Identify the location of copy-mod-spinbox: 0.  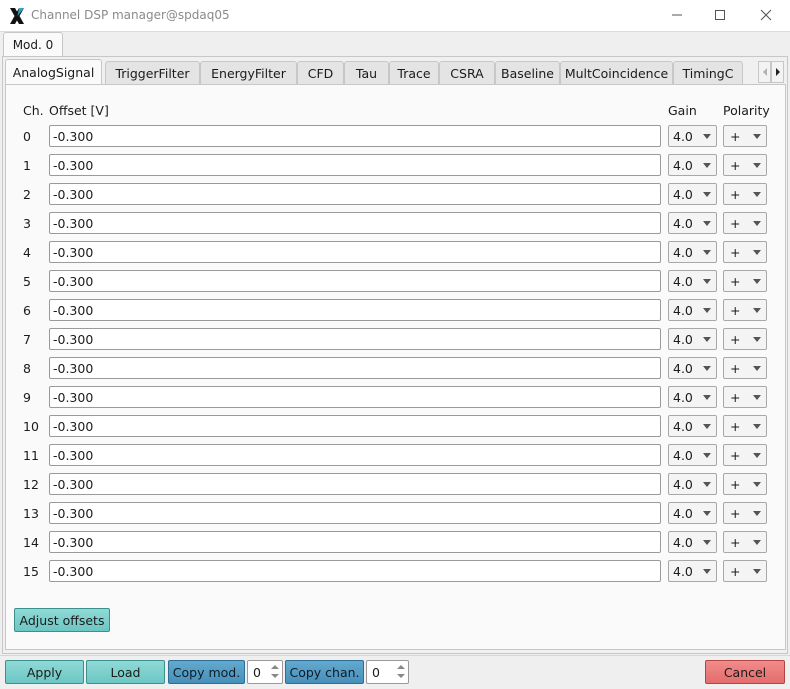
(265, 672).